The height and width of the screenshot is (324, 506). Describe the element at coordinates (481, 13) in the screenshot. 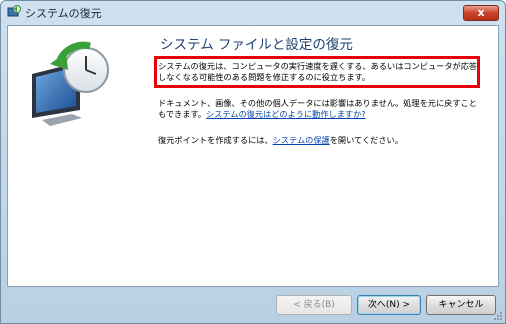

I see `close-button: x` at that location.